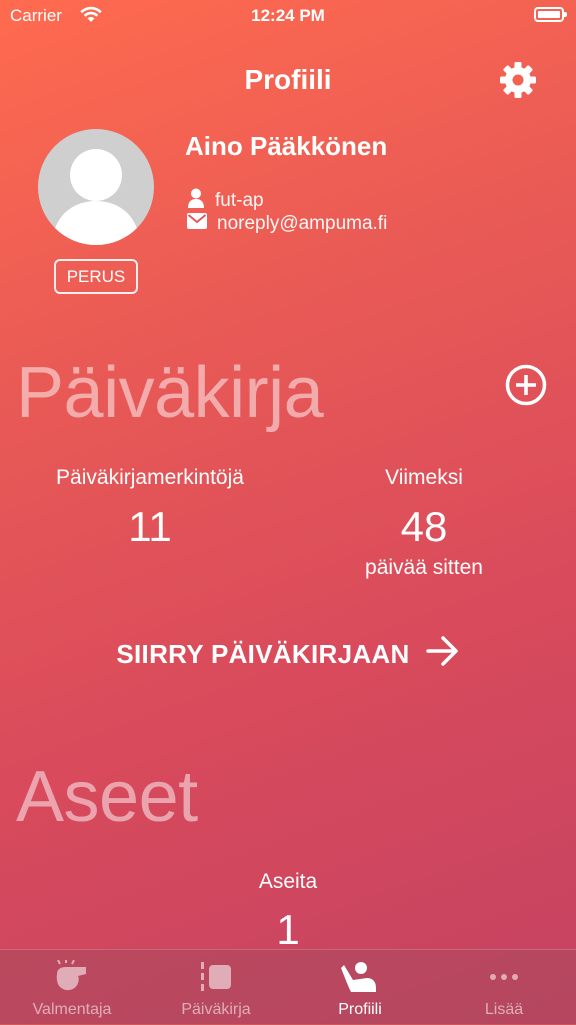 This screenshot has width=576, height=1025. Describe the element at coordinates (288, 881) in the screenshot. I see `weapons-count-label: Aseita` at that location.